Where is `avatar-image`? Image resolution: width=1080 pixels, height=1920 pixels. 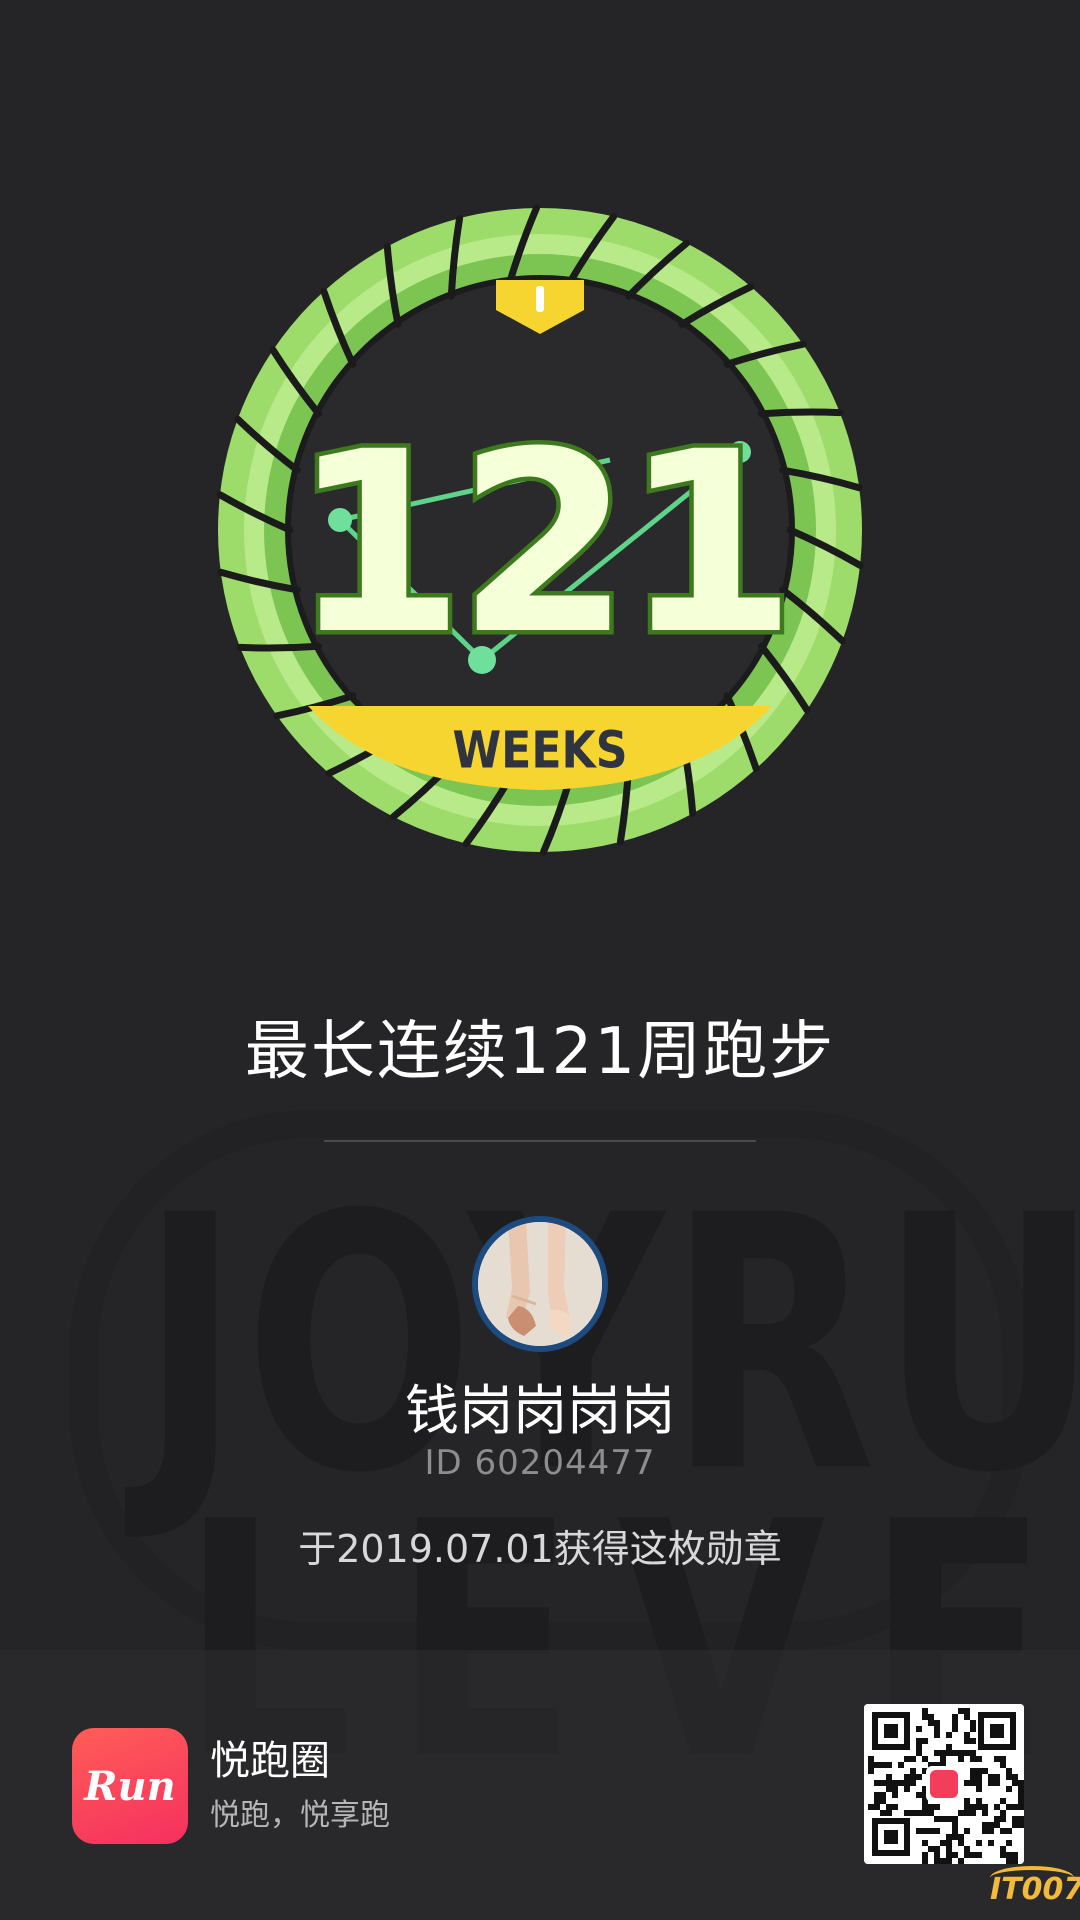
avatar-image is located at coordinates (540, 1284).